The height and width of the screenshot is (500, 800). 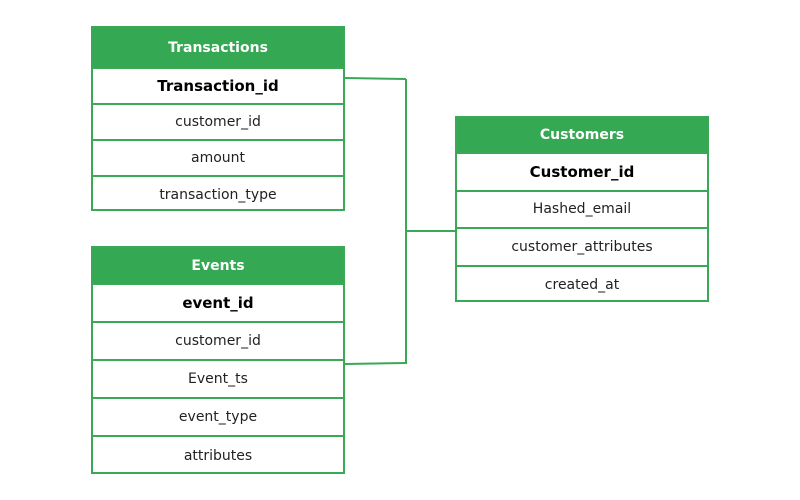 I want to click on field: created_at, so click(x=582, y=285).